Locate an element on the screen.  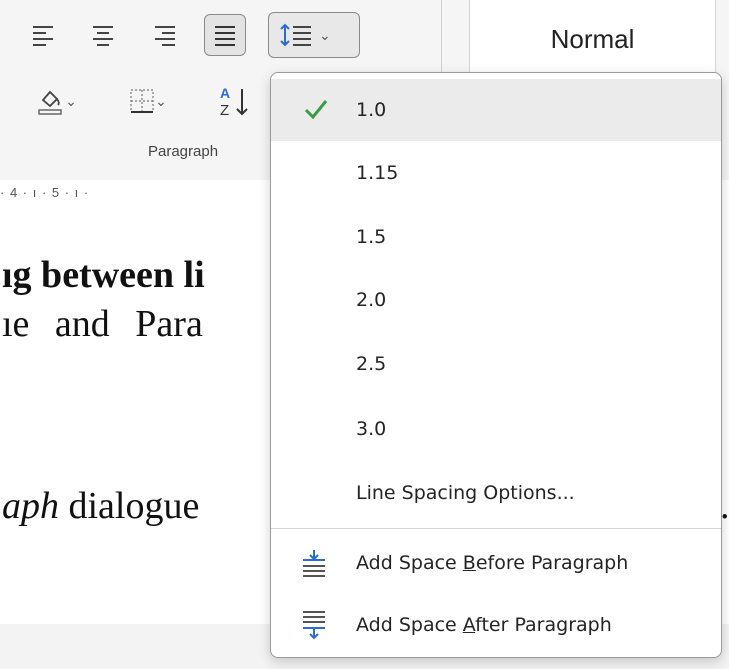
line-spacing-dropdown-button: ⌄ is located at coordinates (314, 35).